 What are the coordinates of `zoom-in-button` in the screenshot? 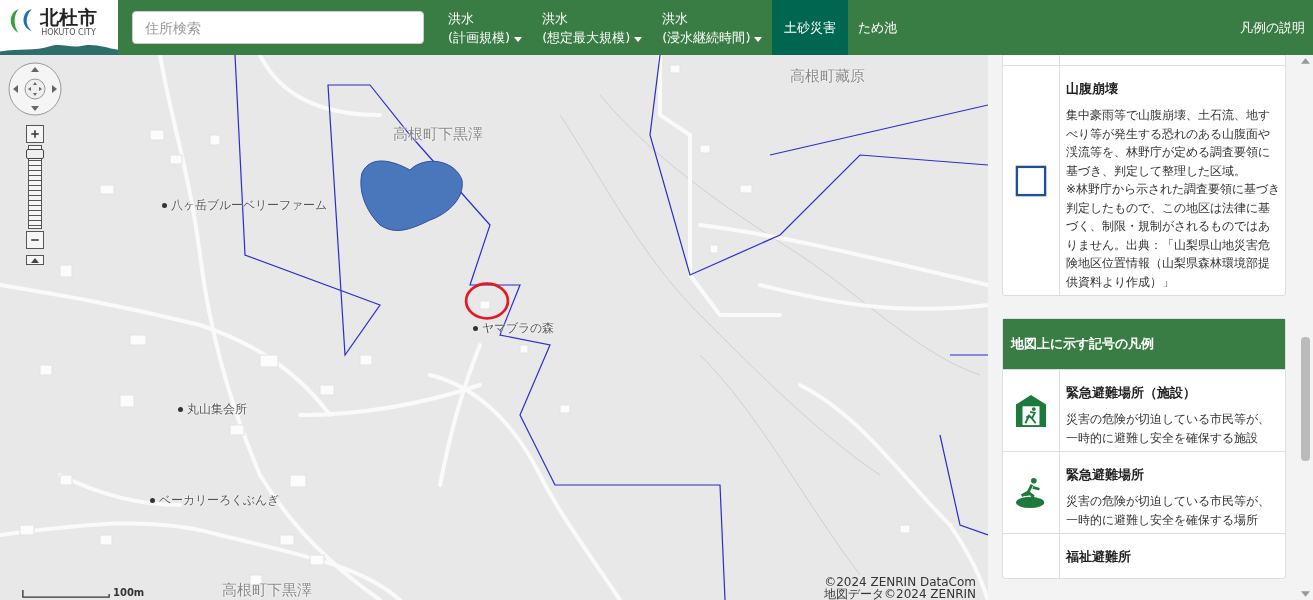 It's located at (35, 134).